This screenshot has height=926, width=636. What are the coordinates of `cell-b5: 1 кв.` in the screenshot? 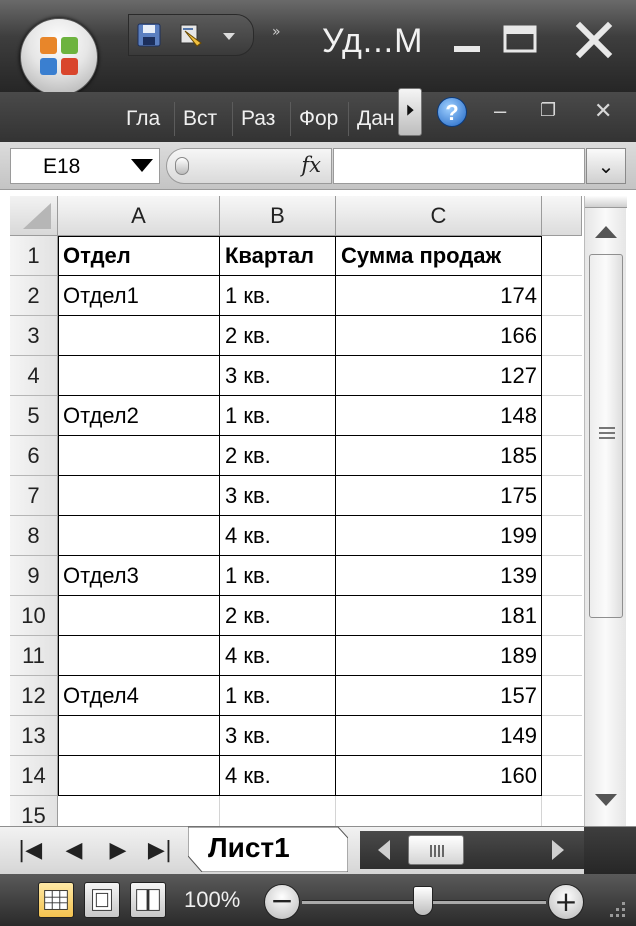 It's located at (278, 416).